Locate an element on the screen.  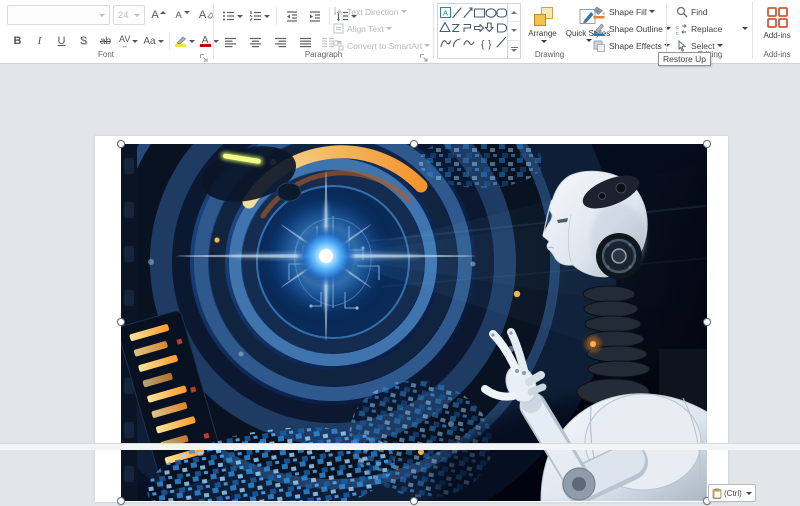
increase-indent-button is located at coordinates (314, 16).